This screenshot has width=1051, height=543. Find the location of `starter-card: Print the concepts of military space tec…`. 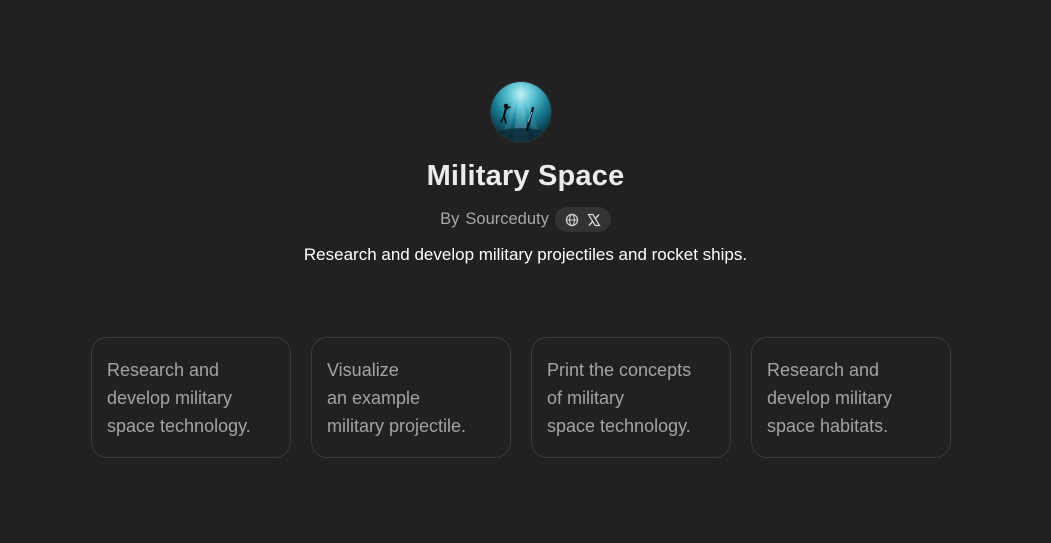

starter-card: Print the concepts of military space tec… is located at coordinates (631, 397).